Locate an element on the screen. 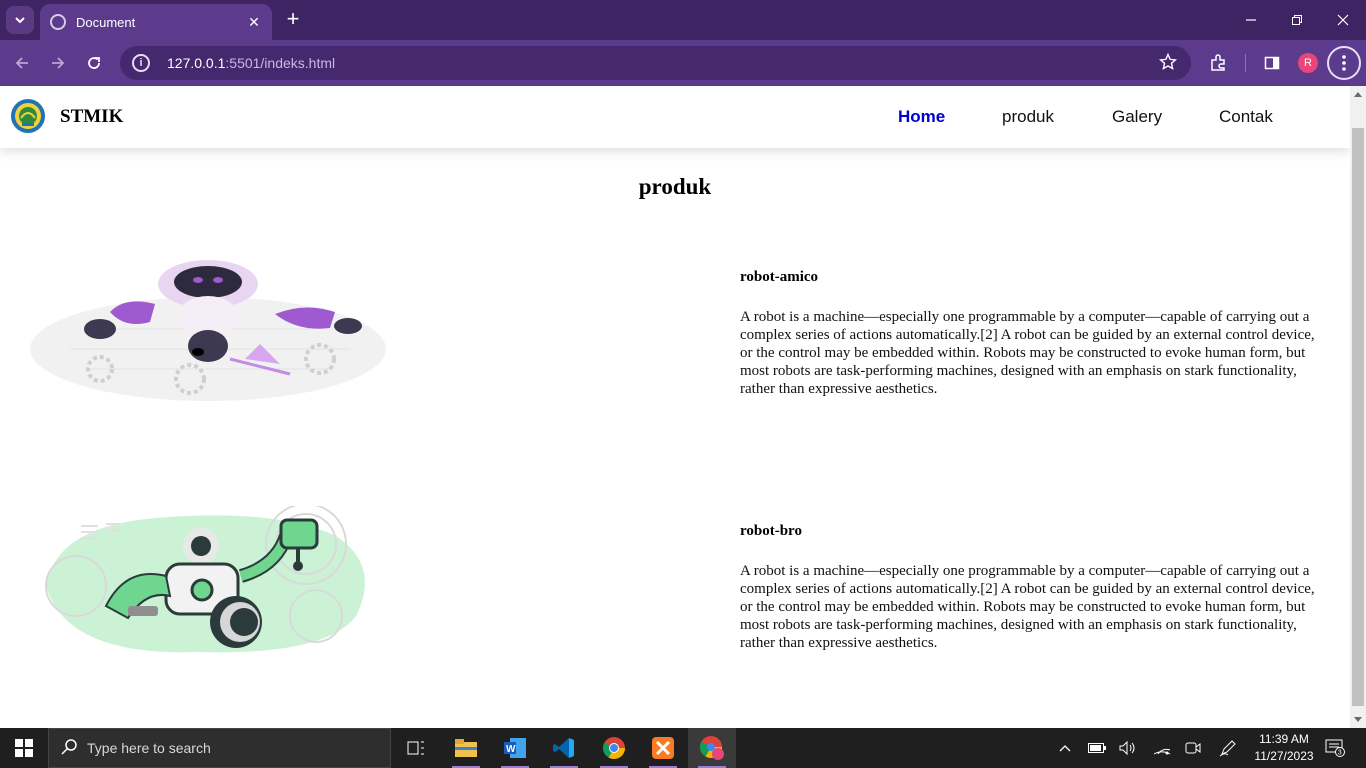  windows-icon is located at coordinates (24, 748).